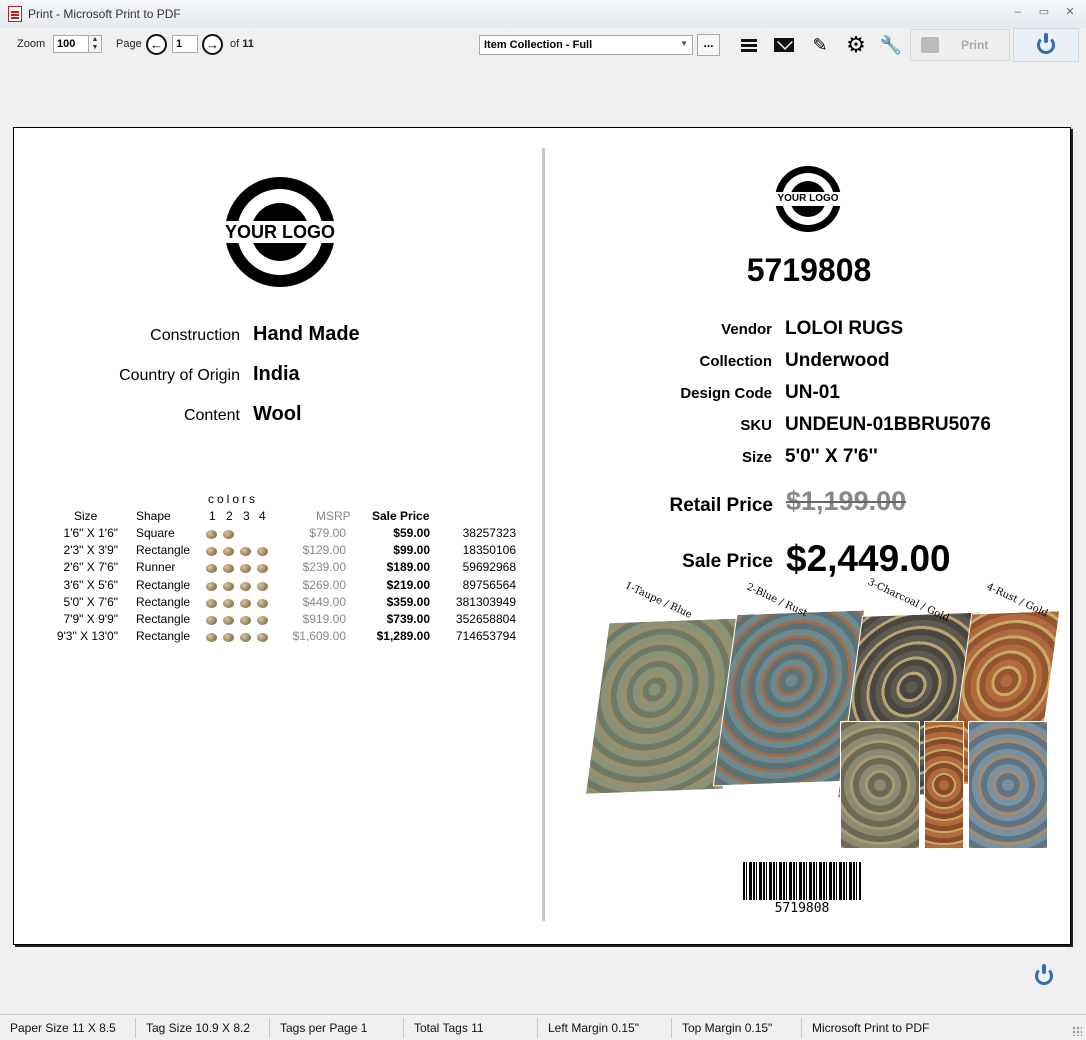 This screenshot has width=1086, height=1040. I want to click on rug-image-rectangle, so click(880, 785).